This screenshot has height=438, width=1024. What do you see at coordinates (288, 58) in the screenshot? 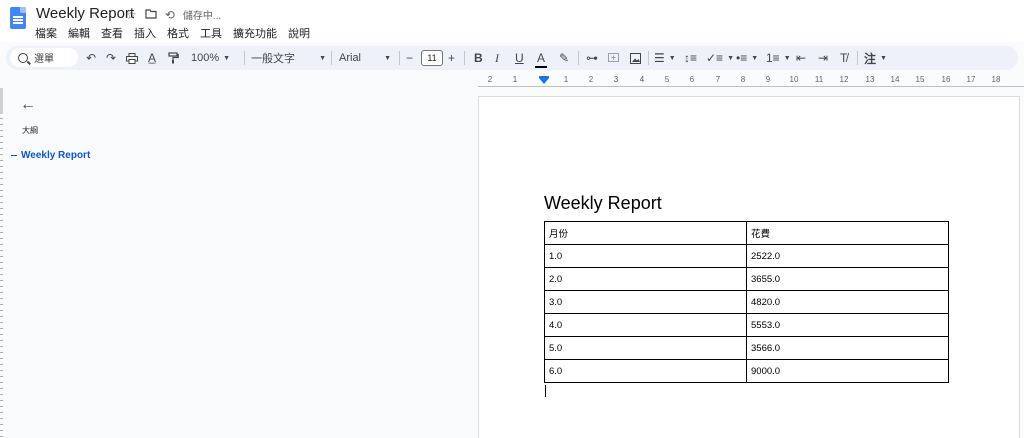
I see `style-select: 一般文字 ▼` at bounding box center [288, 58].